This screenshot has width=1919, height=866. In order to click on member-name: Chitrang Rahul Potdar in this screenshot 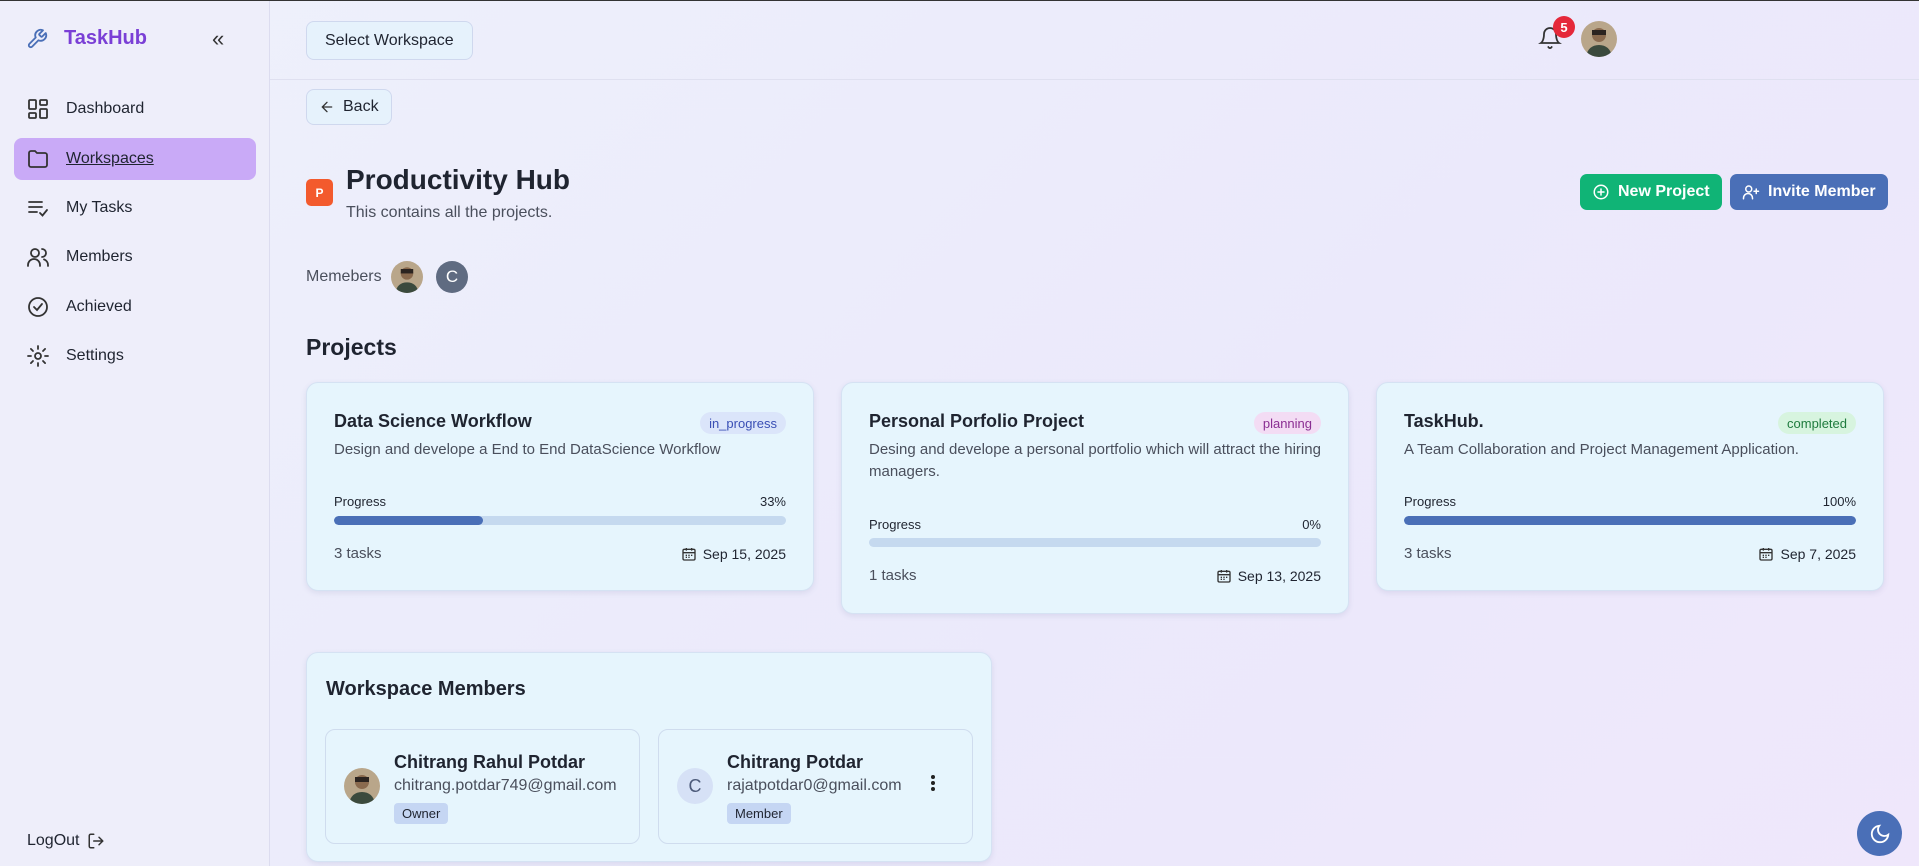, I will do `click(490, 762)`.